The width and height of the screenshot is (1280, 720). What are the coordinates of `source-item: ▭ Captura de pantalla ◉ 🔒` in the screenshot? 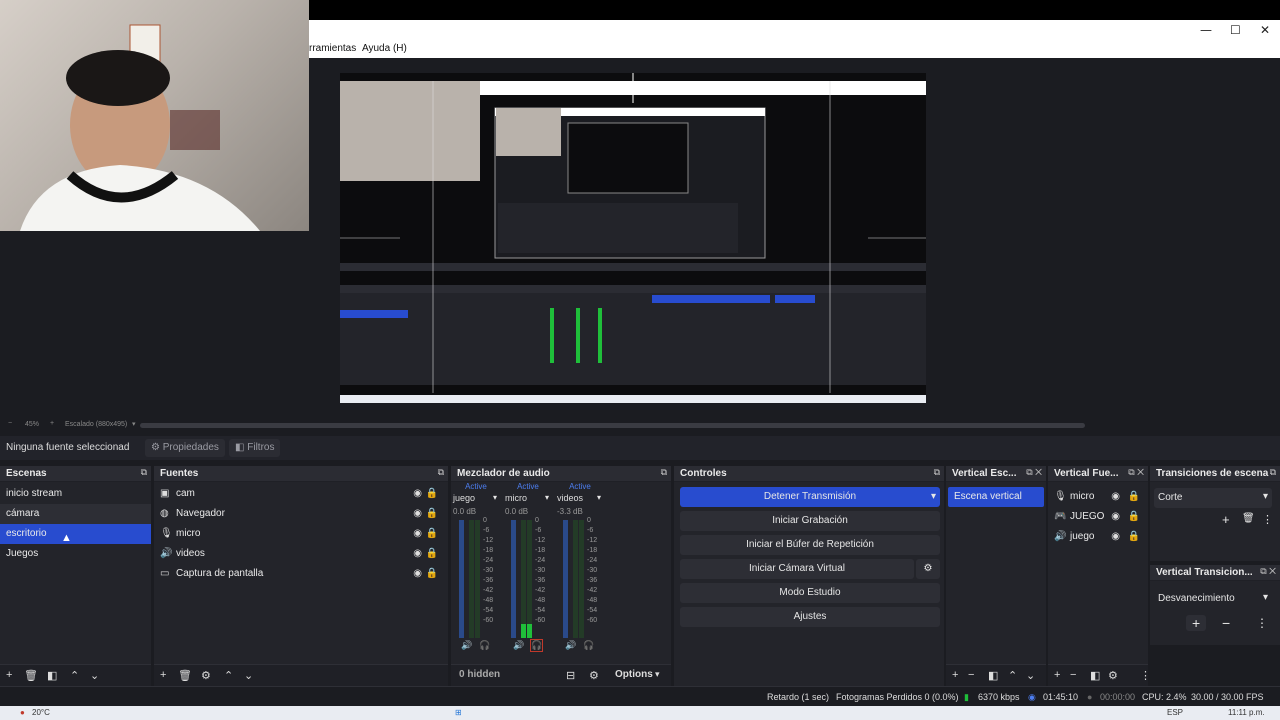 It's located at (301, 574).